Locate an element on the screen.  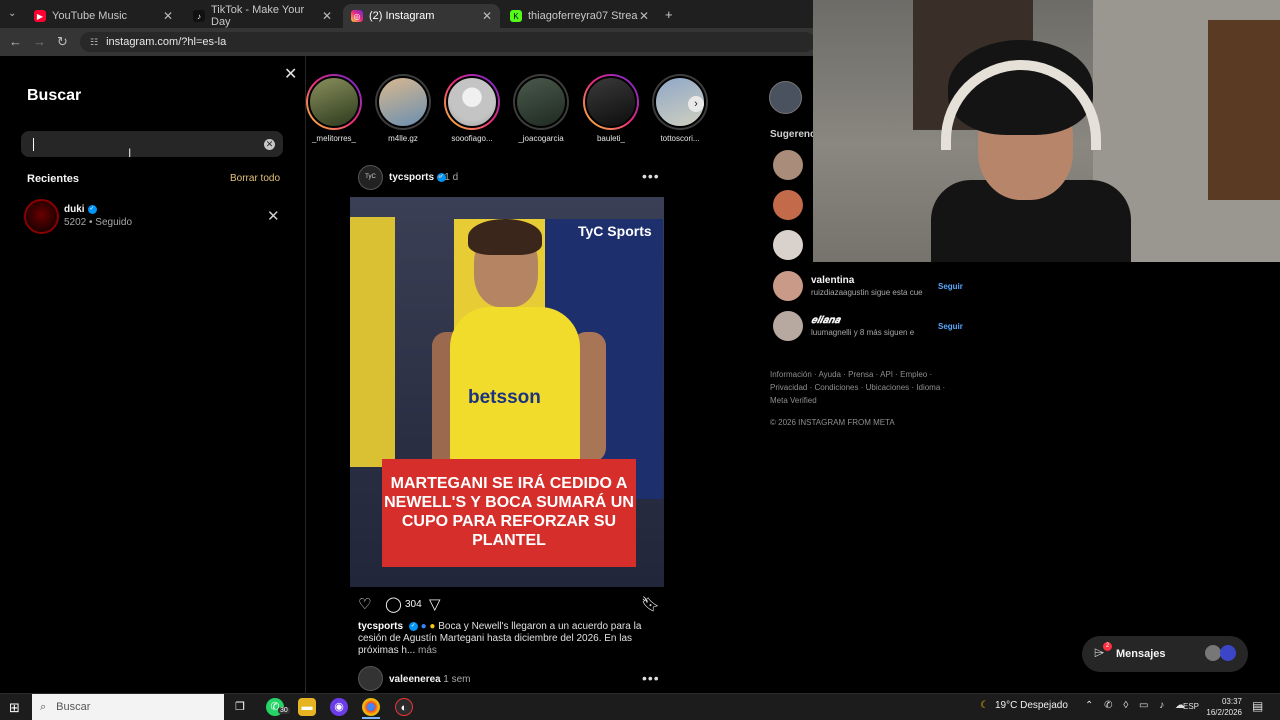
comment-icon: ◯ is located at coordinates (393, 604).